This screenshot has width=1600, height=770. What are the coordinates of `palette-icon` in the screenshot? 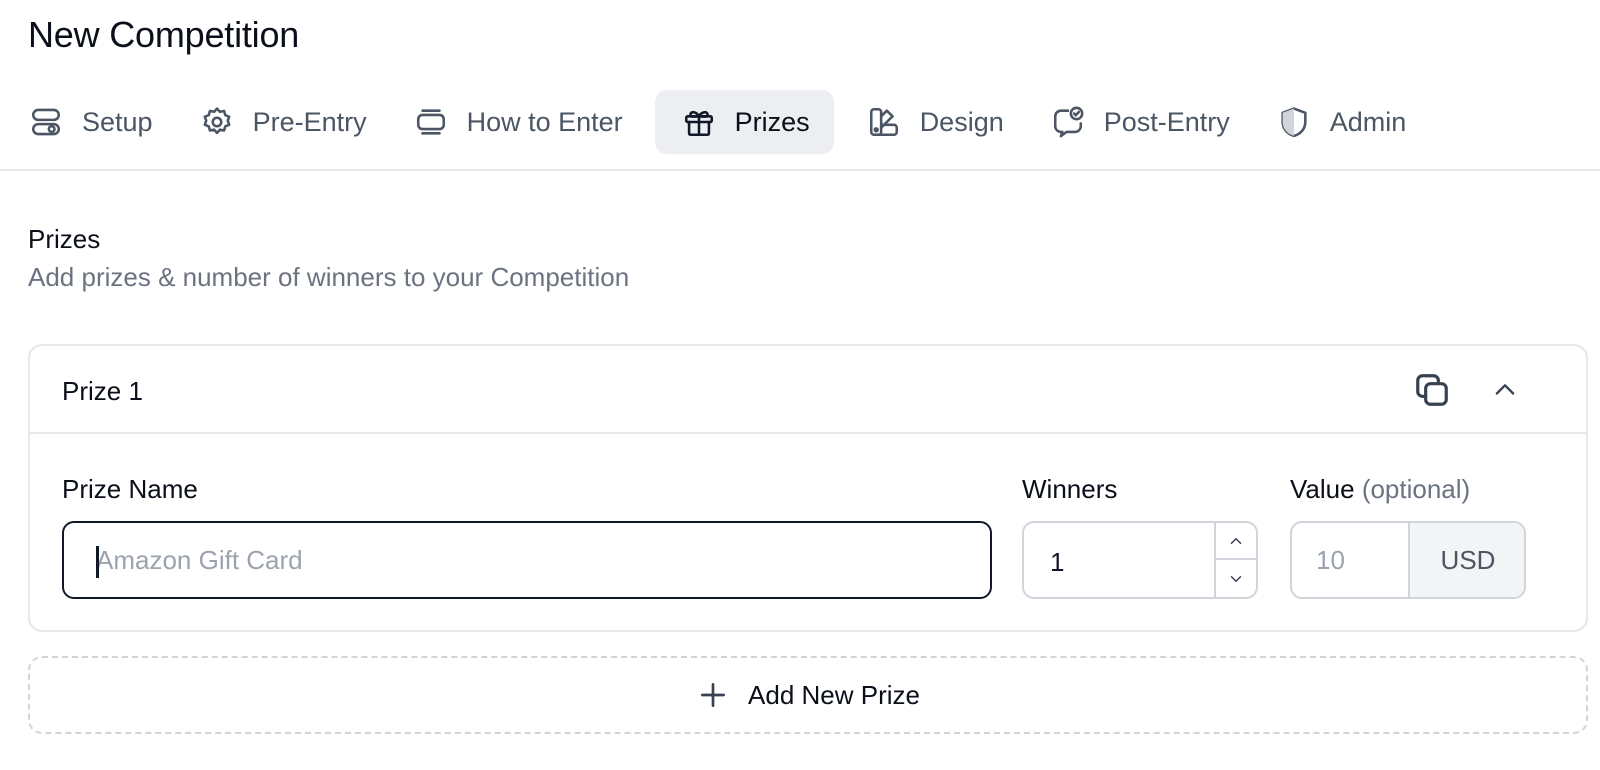 It's located at (884, 122).